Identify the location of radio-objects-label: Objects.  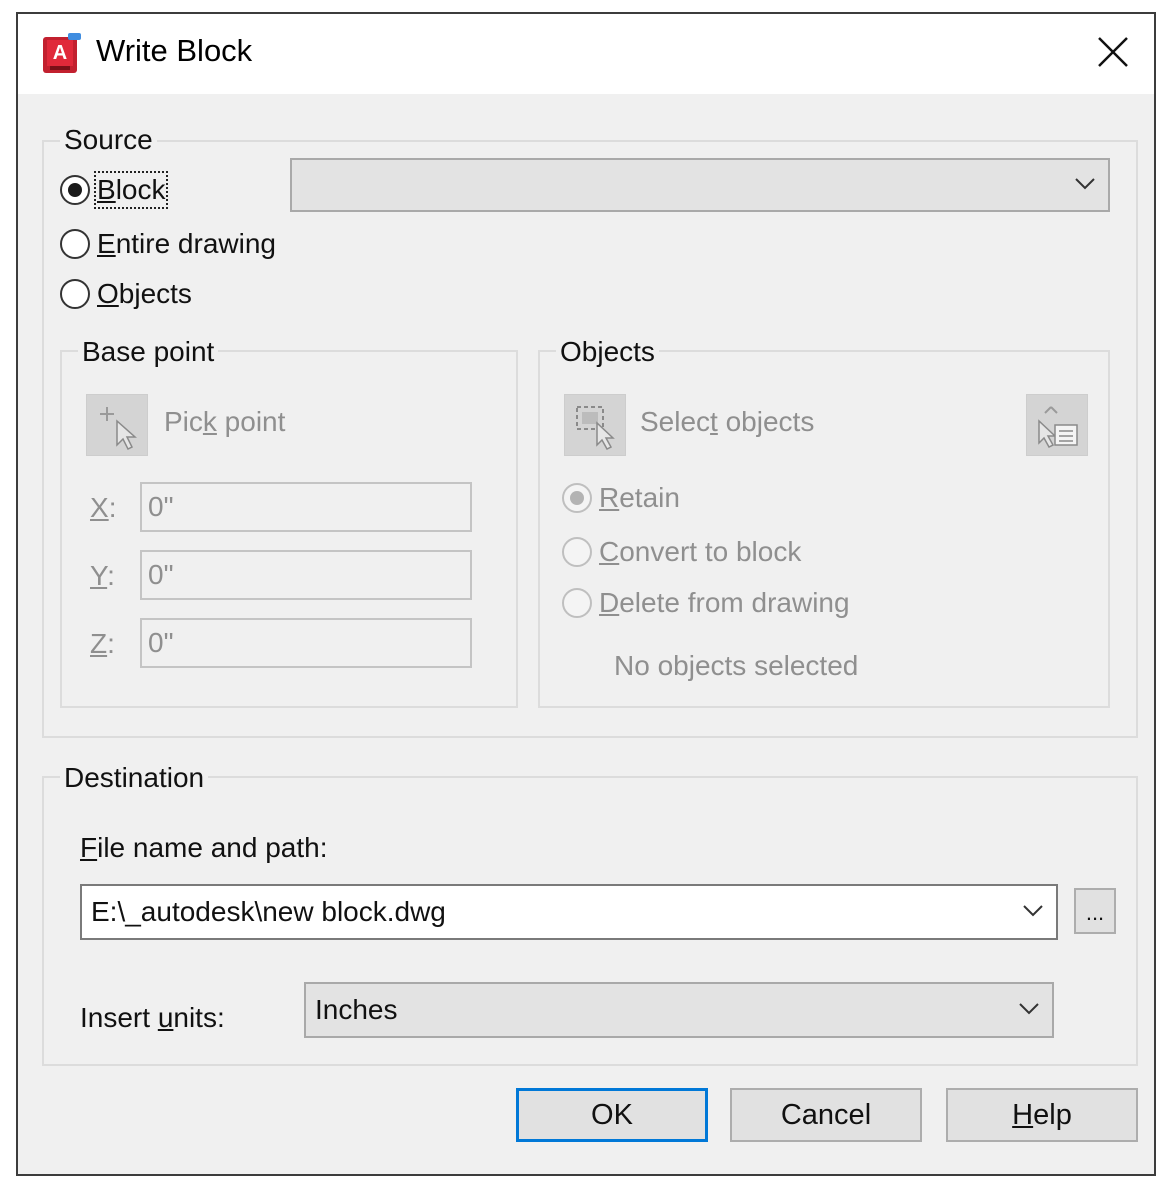
(144, 293).